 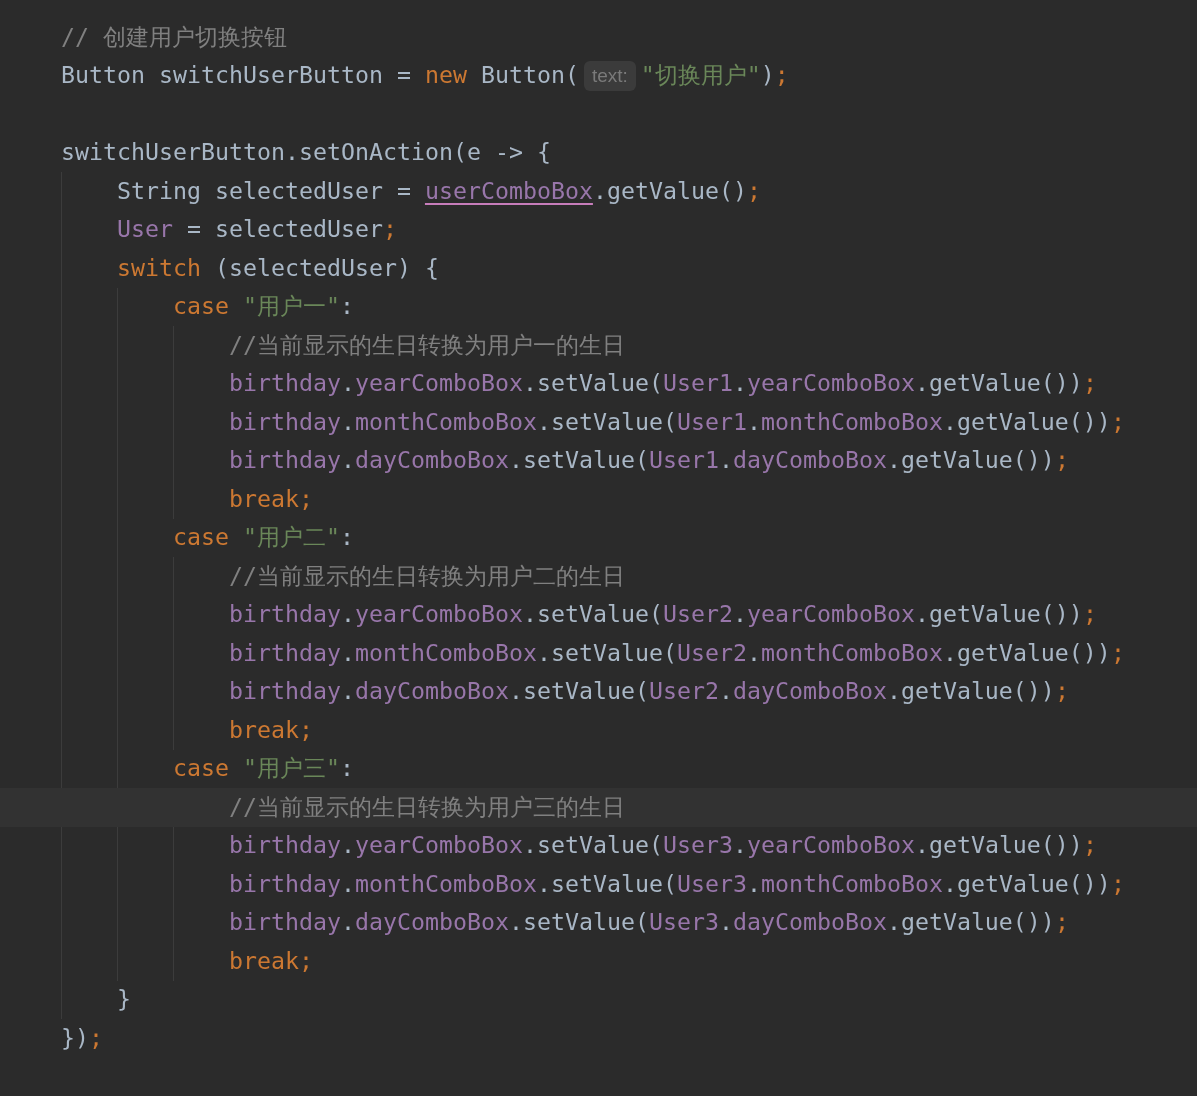 I want to click on code-text: }, so click(x=124, y=999).